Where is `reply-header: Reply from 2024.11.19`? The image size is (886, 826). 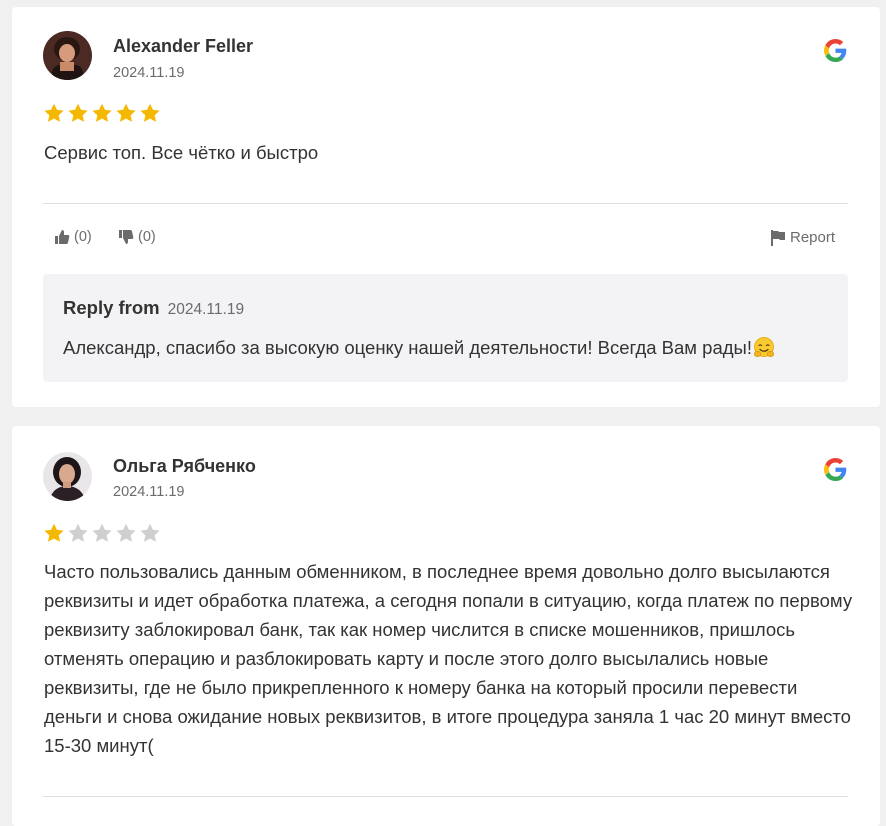
reply-header: Reply from 2024.11.19 is located at coordinates (153, 308).